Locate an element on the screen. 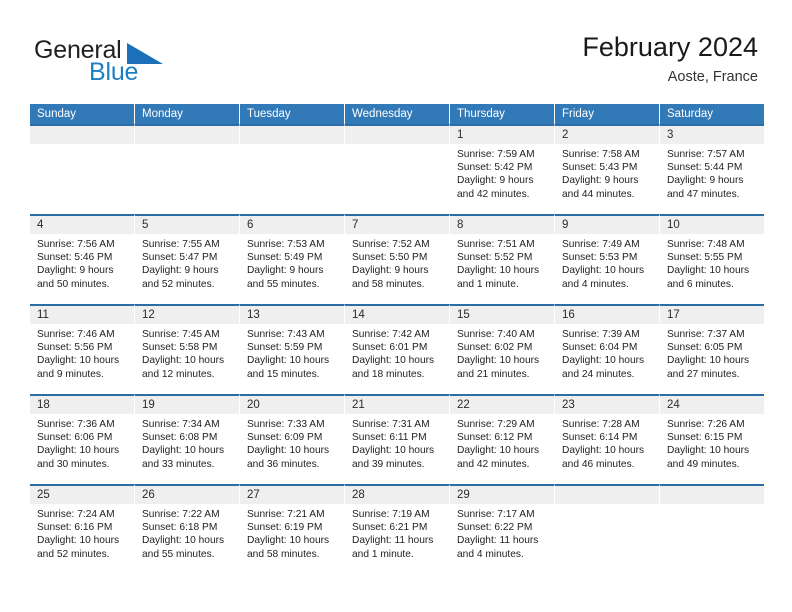 The height and width of the screenshot is (612, 792). day-detail-line: and 50 minutes. is located at coordinates (73, 284).